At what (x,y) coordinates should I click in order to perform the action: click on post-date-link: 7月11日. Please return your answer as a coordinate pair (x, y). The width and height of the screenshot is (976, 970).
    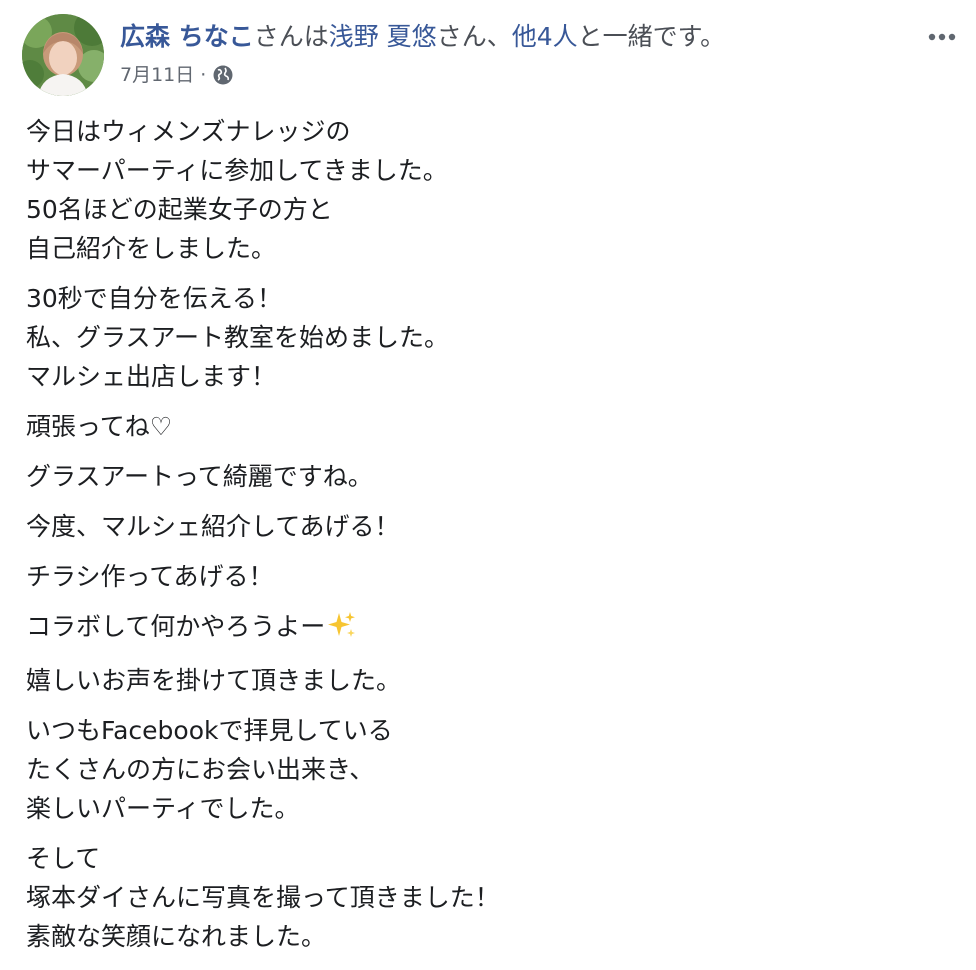
    Looking at the image, I should click on (157, 75).